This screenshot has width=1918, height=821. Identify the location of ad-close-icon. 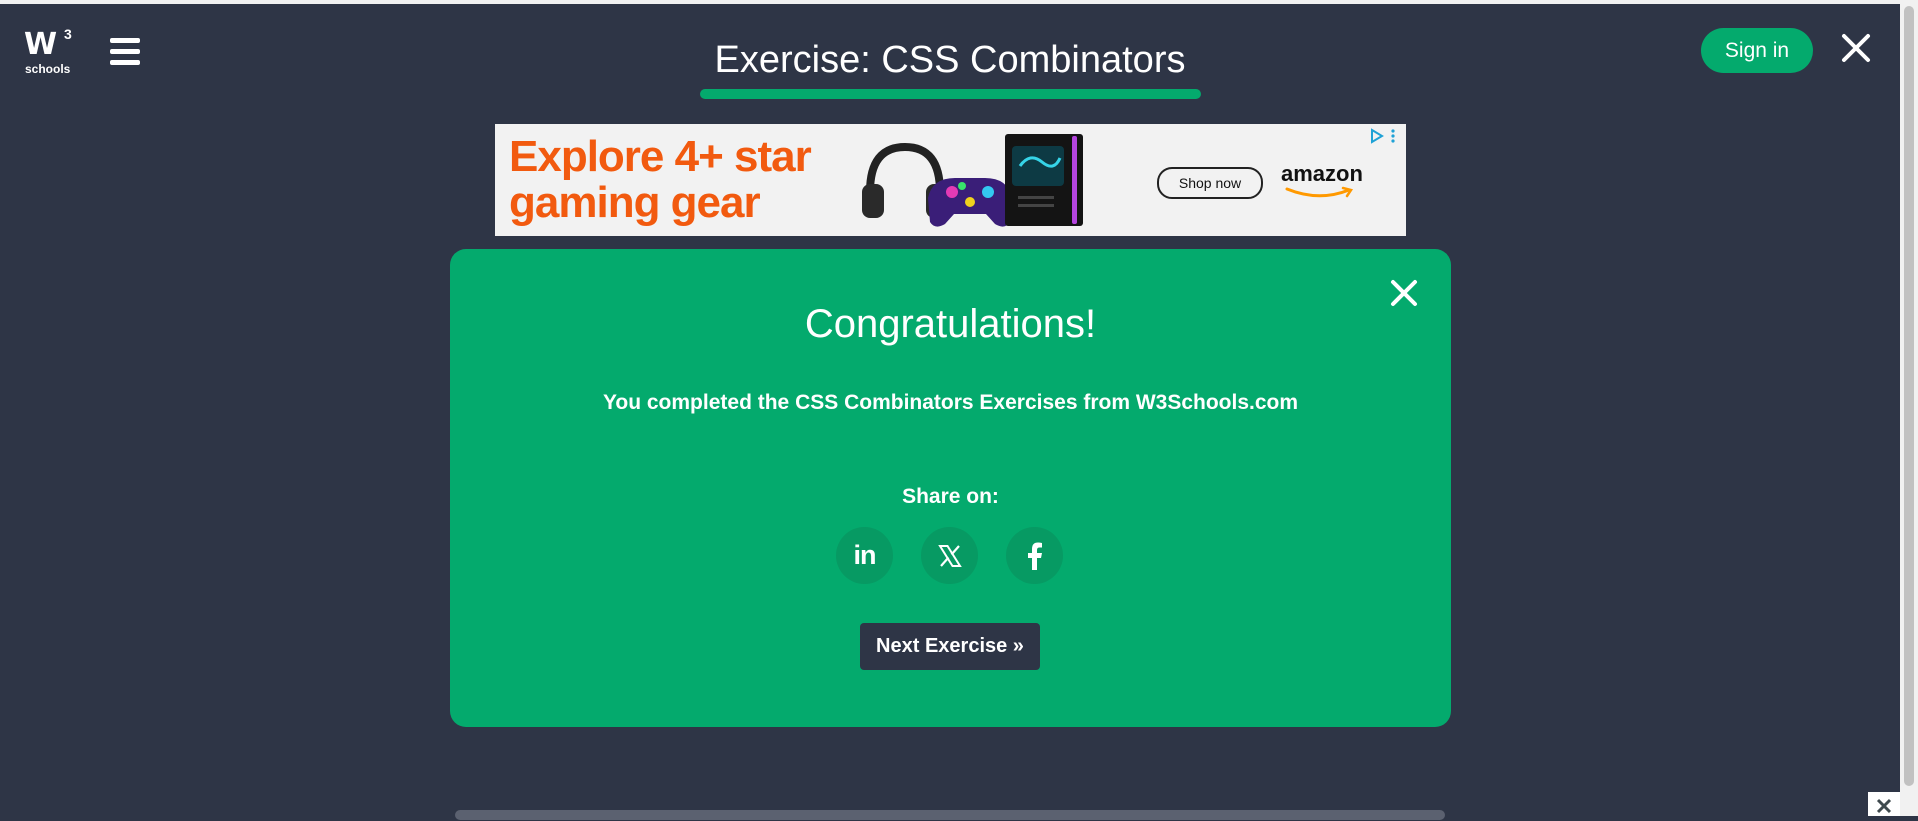
(1884, 804).